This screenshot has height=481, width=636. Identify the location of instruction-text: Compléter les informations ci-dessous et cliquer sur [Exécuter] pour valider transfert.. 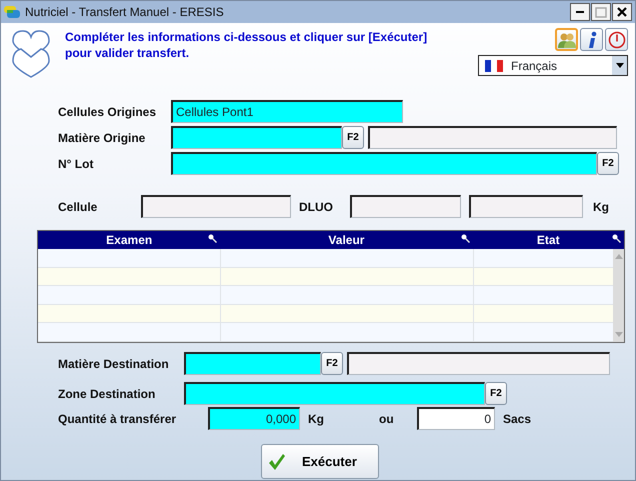
(246, 45).